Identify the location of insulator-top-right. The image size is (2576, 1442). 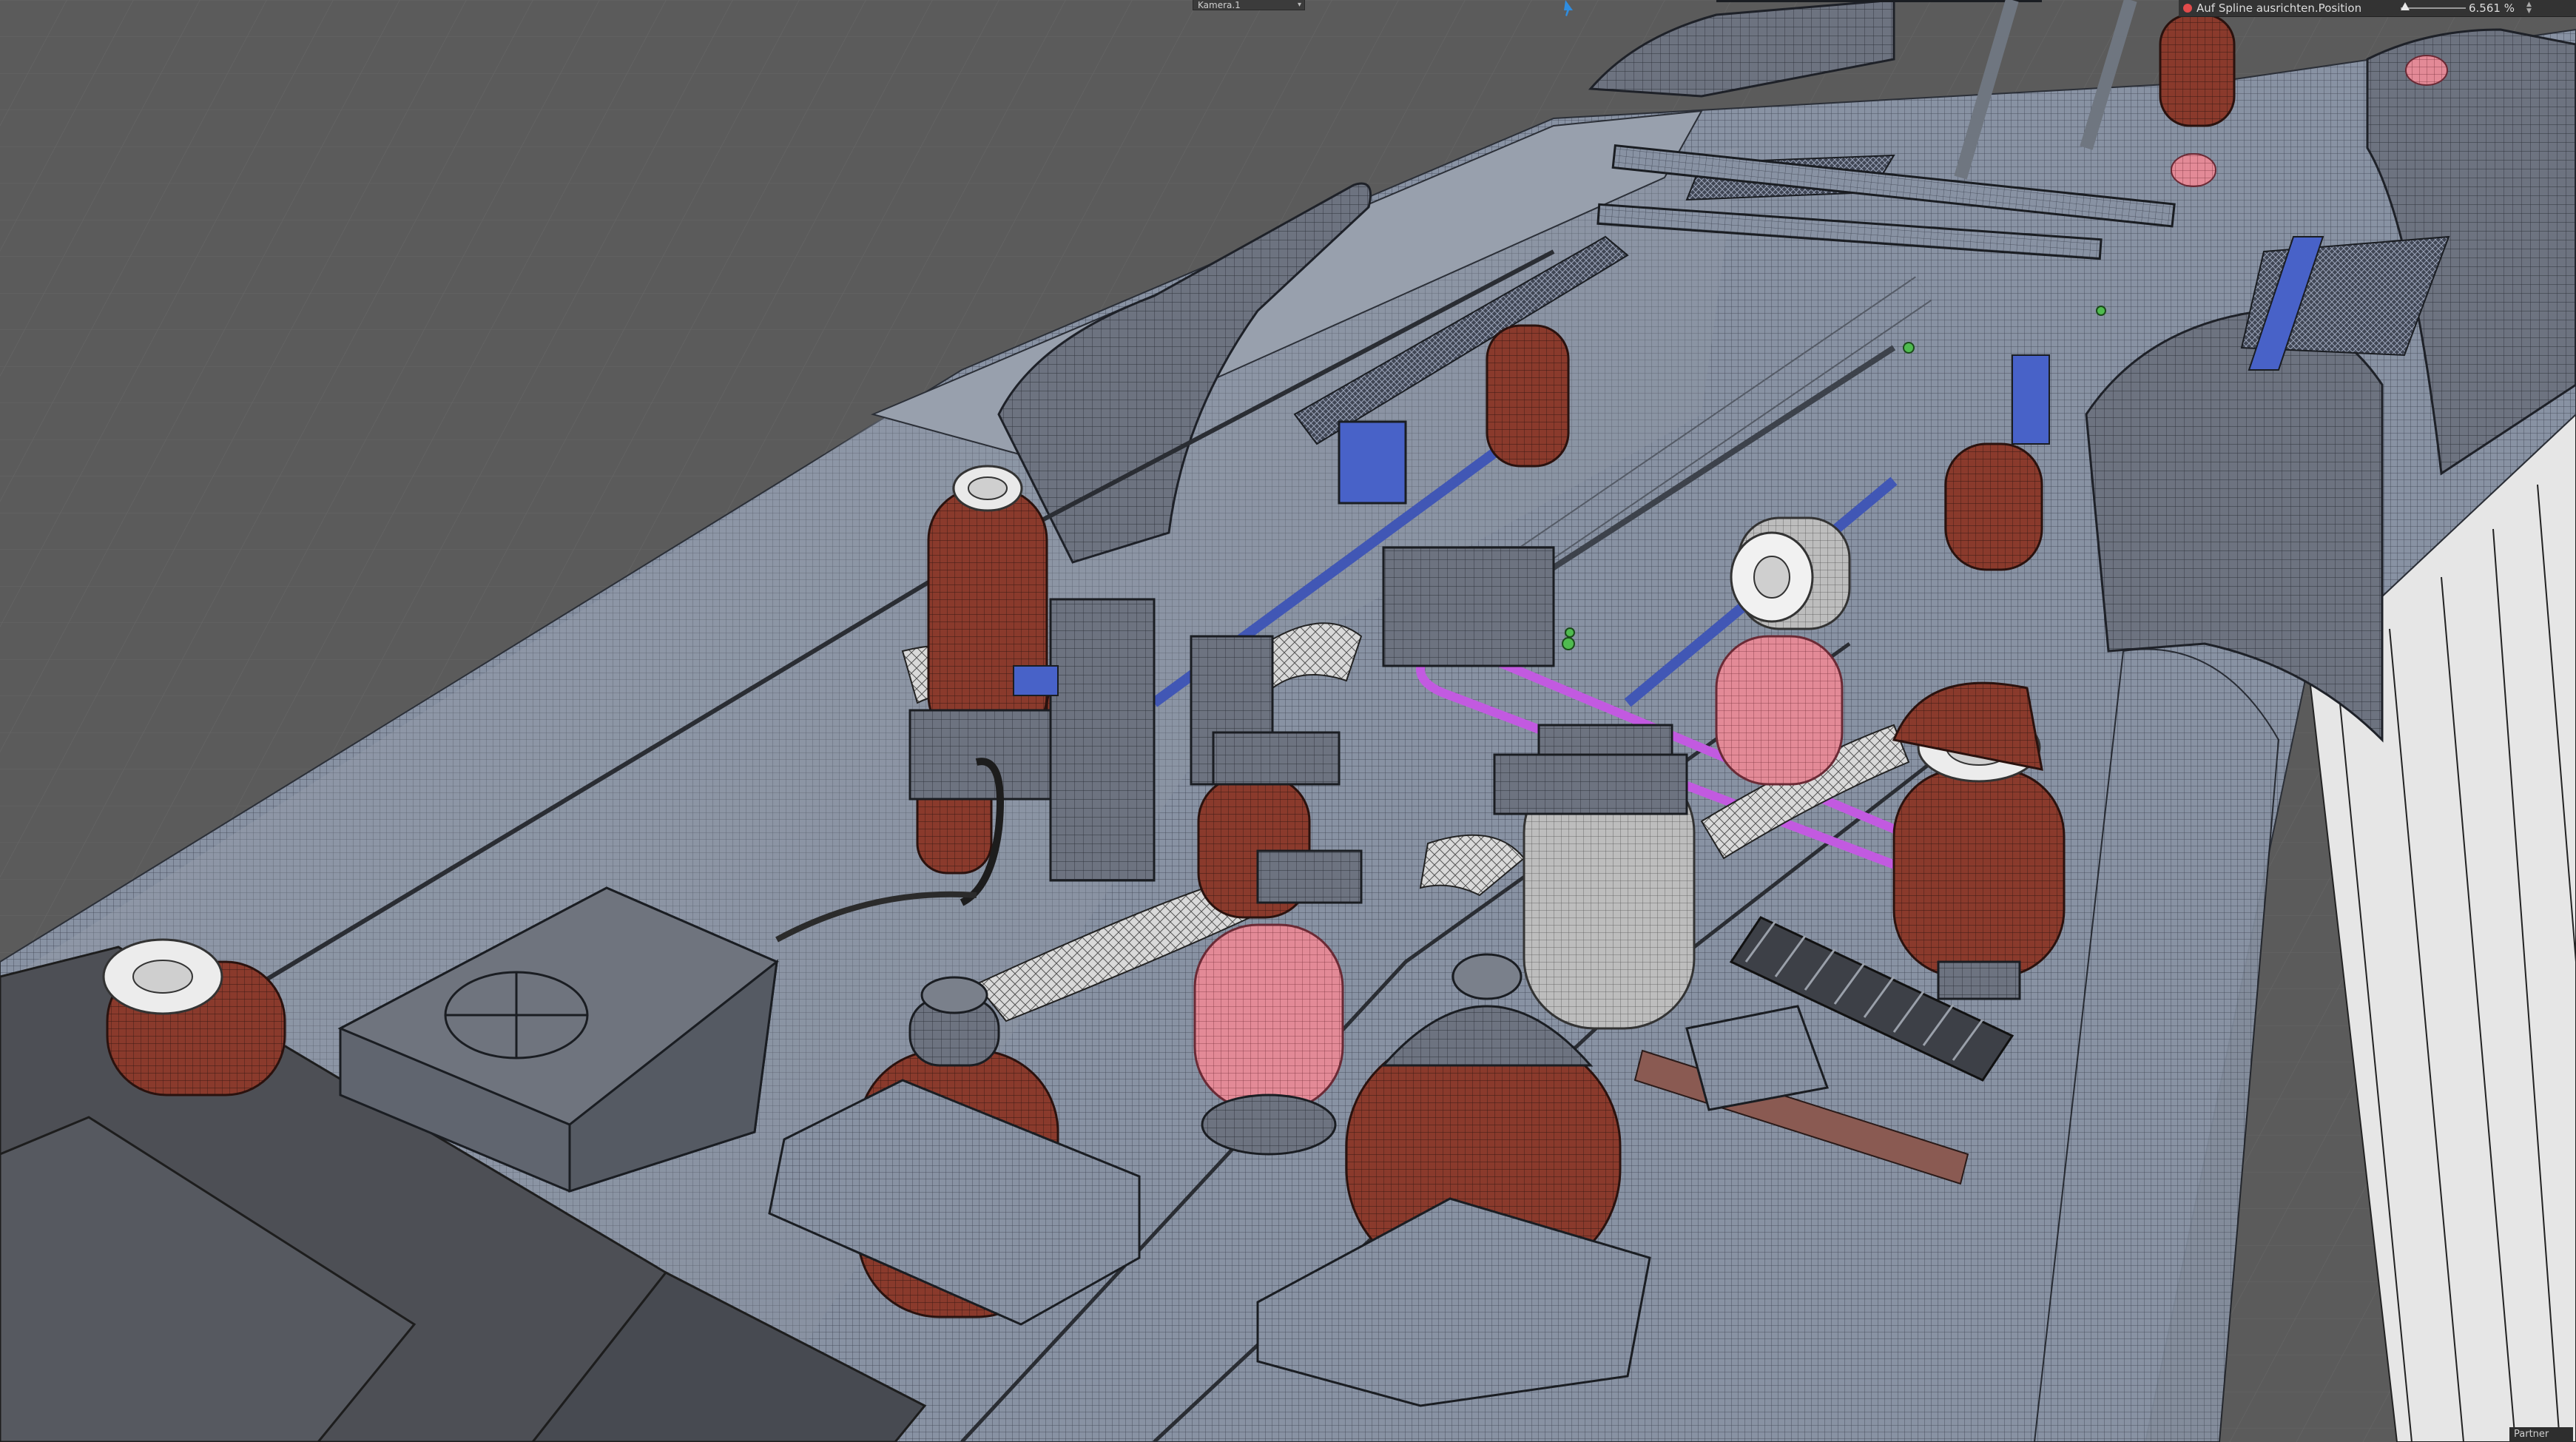
(2197, 70).